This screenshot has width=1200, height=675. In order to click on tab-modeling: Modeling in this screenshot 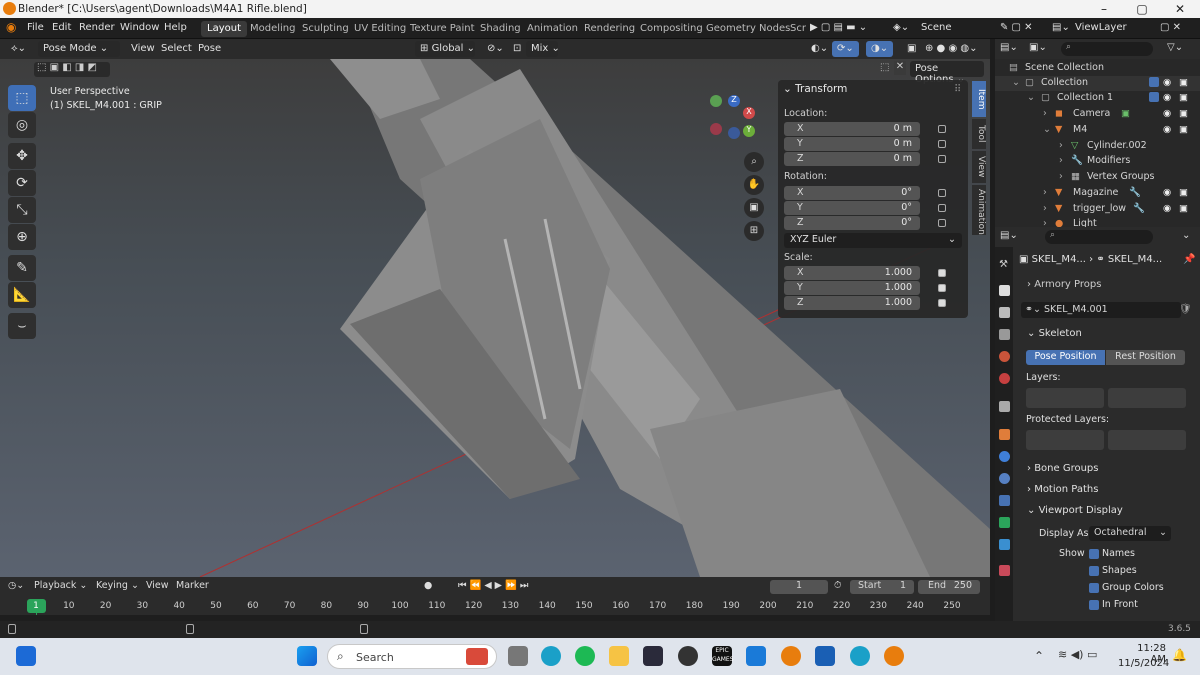, I will do `click(273, 29)`.